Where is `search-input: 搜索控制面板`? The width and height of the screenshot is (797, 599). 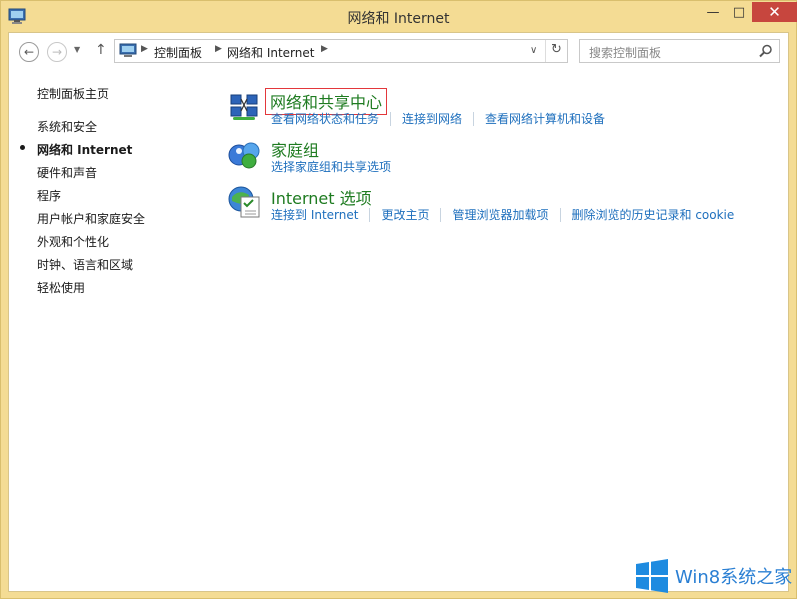 search-input: 搜索控制面板 is located at coordinates (679, 51).